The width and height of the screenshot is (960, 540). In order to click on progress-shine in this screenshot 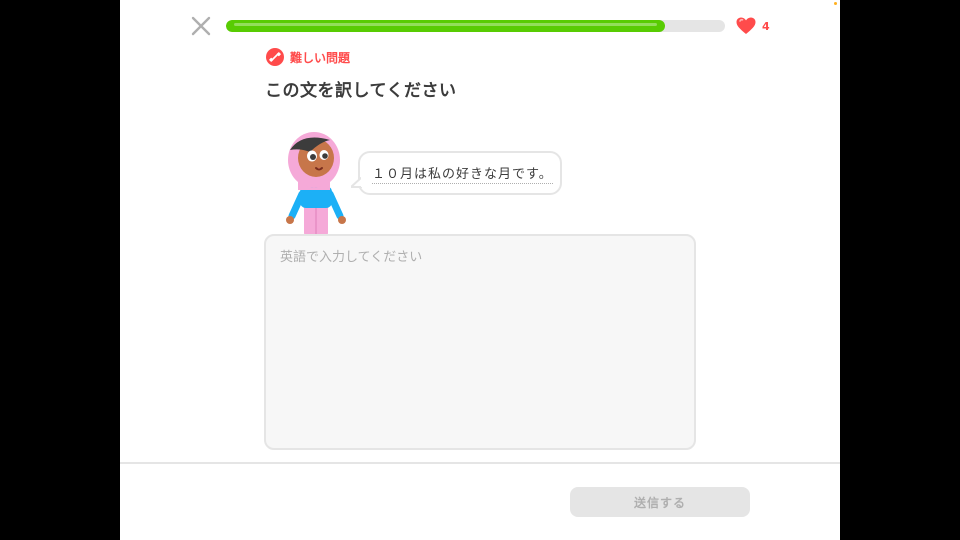, I will do `click(446, 24)`.